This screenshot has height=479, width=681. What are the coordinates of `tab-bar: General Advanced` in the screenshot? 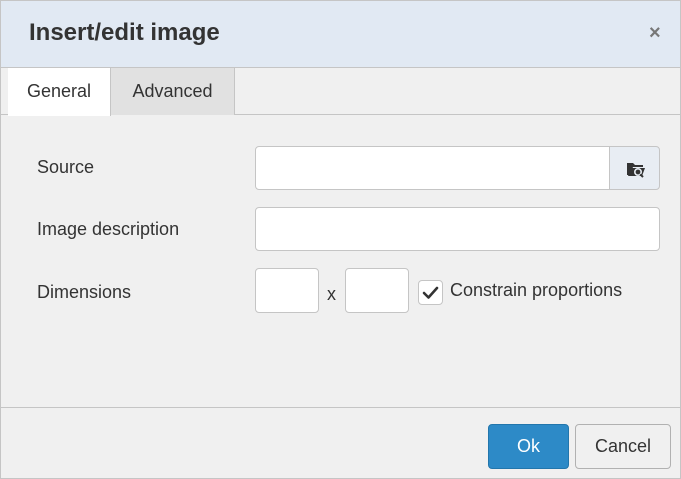 It's located at (340, 92).